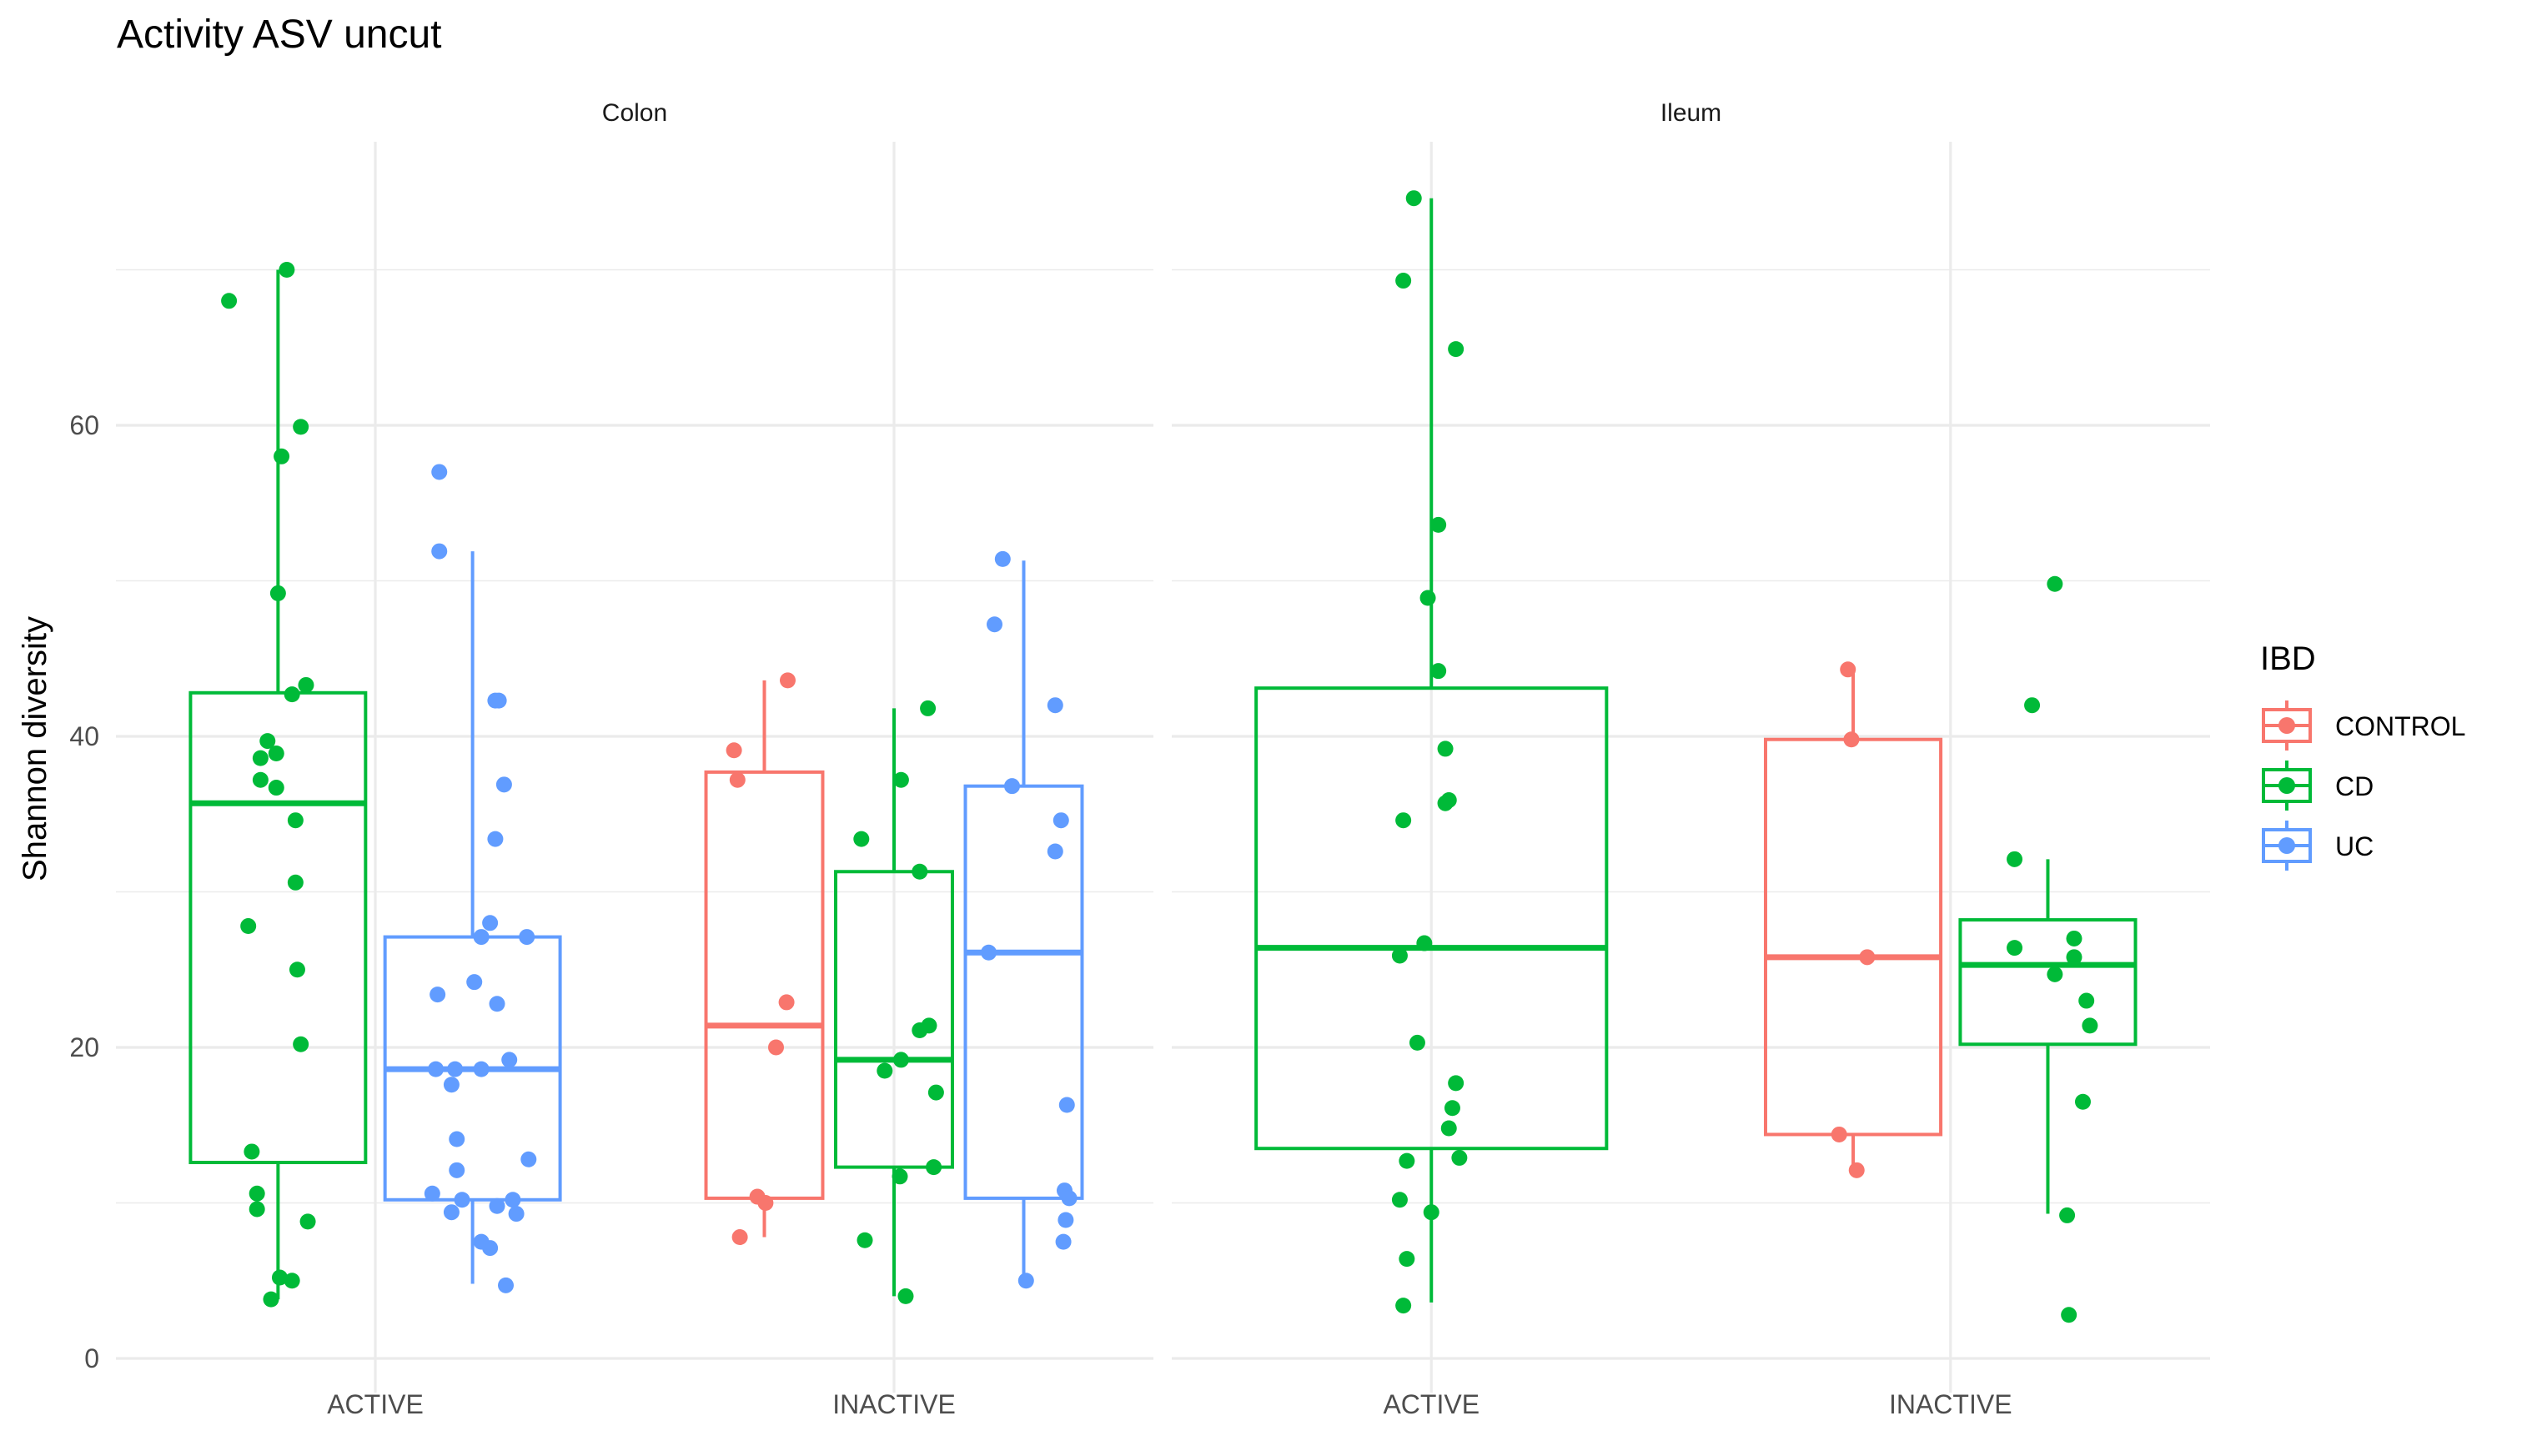 This screenshot has width=2522, height=1456. What do you see at coordinates (2362, 755) in the screenshot?
I see `legend: IBD CONTROL CD UC` at bounding box center [2362, 755].